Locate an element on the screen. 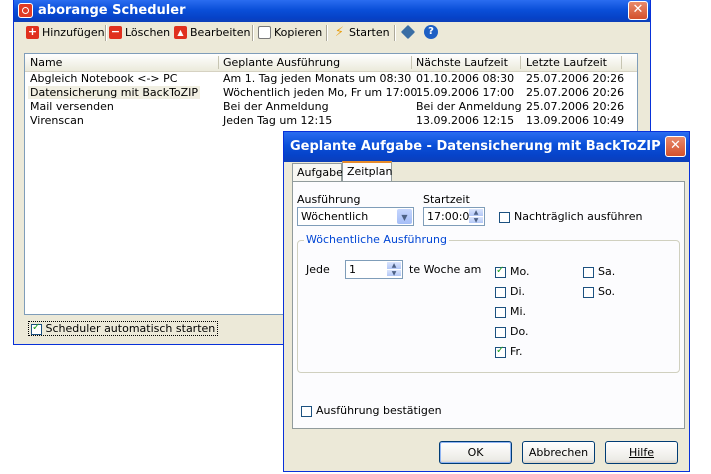 The width and height of the screenshot is (711, 474). lightning-icon: ⚡ is located at coordinates (339, 32).